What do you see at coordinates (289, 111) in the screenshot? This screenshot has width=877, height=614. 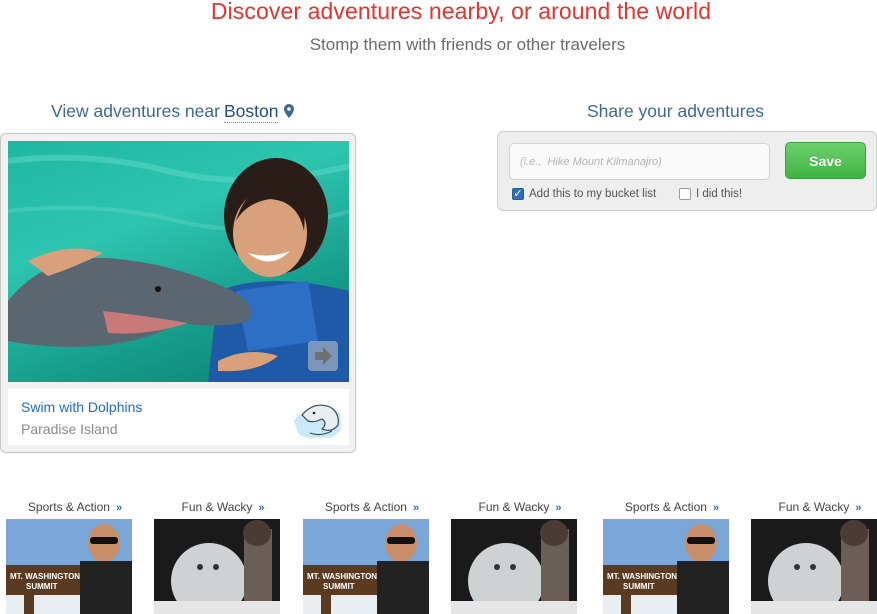 I see `map-pin-icon` at bounding box center [289, 111].